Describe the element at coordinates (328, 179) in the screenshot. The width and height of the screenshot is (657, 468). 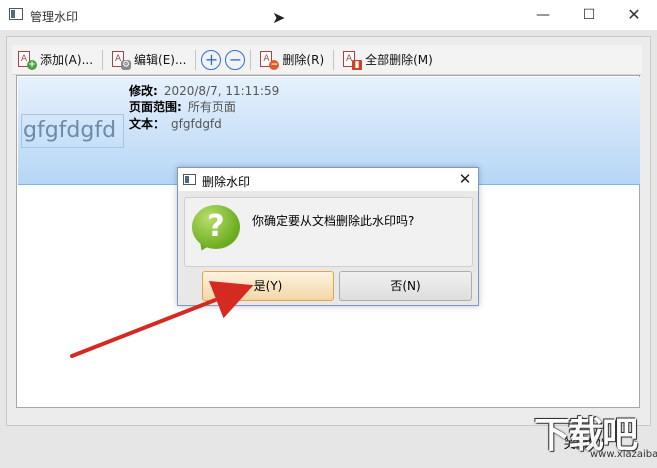
I see `dialog-title-bar: 删除水印 ✕` at that location.